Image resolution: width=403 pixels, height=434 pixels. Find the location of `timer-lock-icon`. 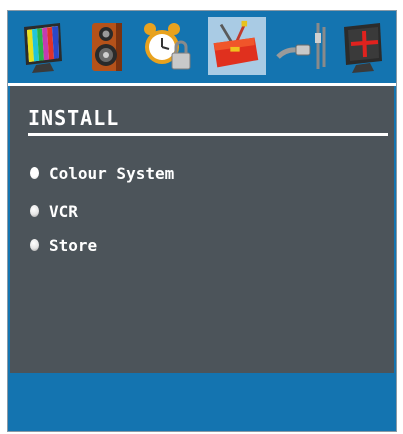

timer-lock-icon is located at coordinates (167, 46).